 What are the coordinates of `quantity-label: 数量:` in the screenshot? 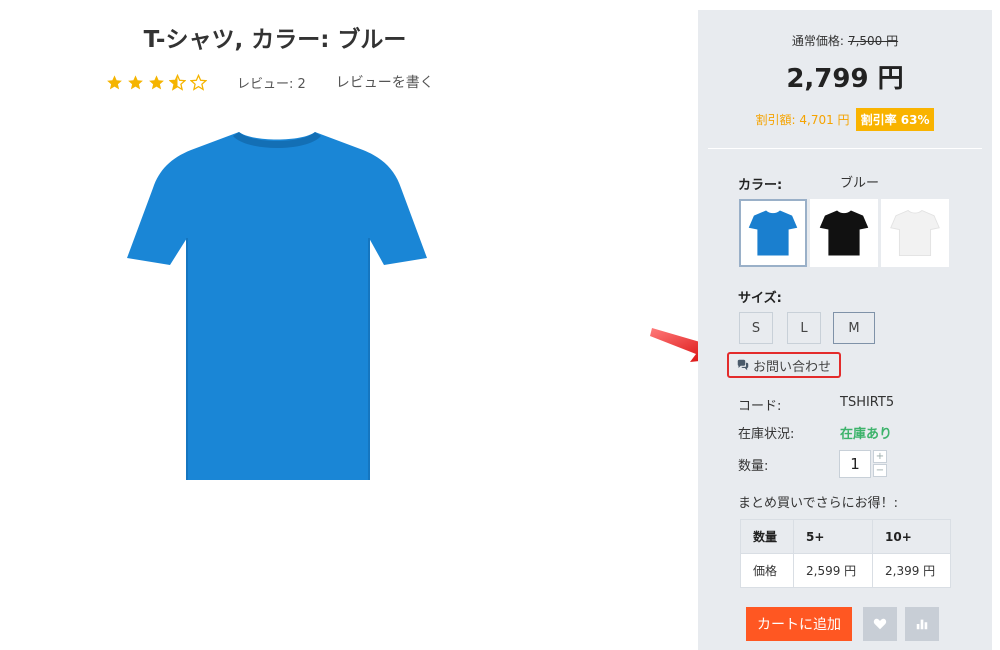 It's located at (753, 466).